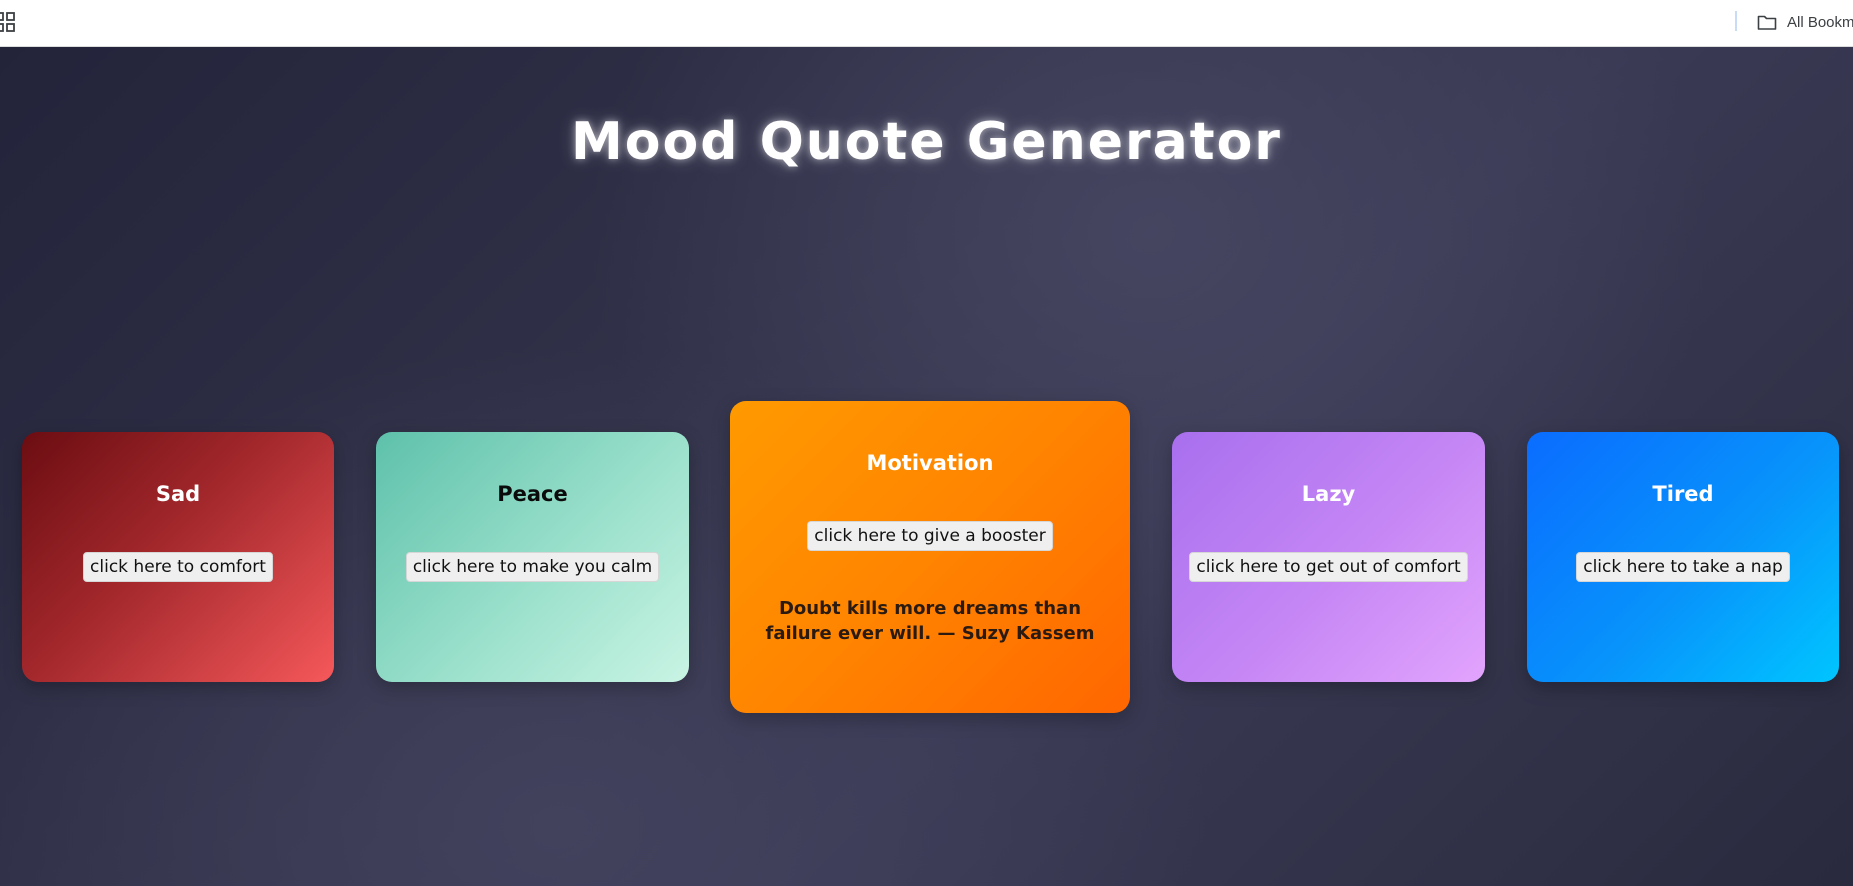 Image resolution: width=1853 pixels, height=886 pixels. Describe the element at coordinates (1683, 567) in the screenshot. I see `take-a-nap-button: click here to take a nap` at that location.